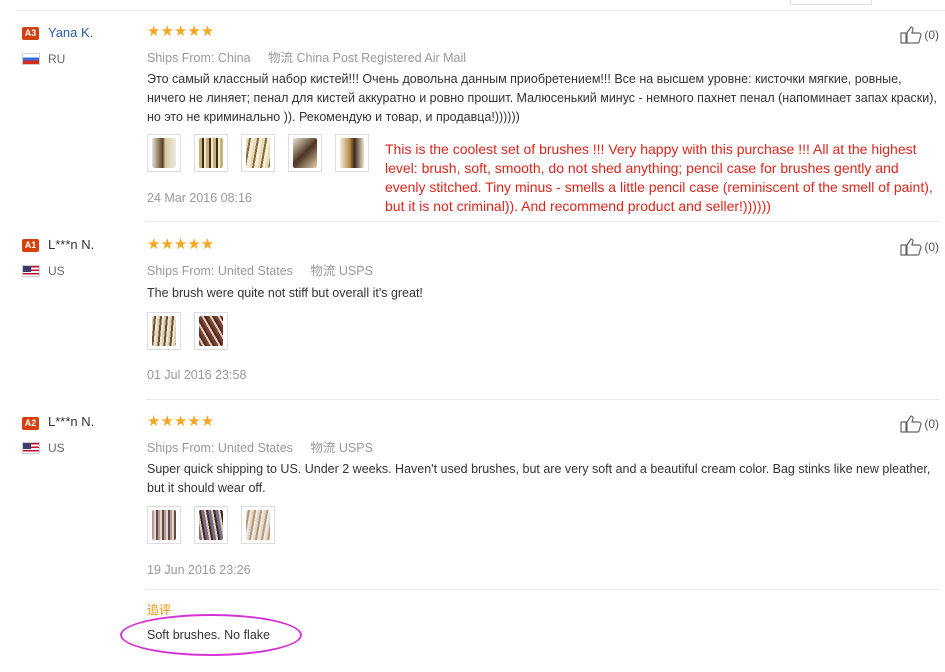 This screenshot has height=672, width=945. What do you see at coordinates (480, 10) in the screenshot?
I see `top-divider` at bounding box center [480, 10].